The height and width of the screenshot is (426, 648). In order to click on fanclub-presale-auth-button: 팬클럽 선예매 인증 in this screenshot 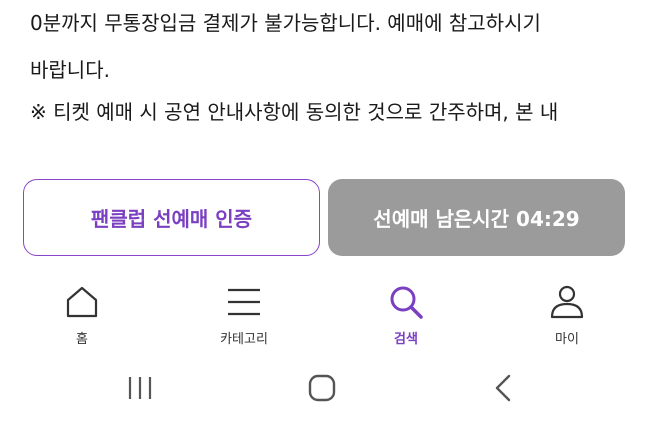, I will do `click(171, 217)`.